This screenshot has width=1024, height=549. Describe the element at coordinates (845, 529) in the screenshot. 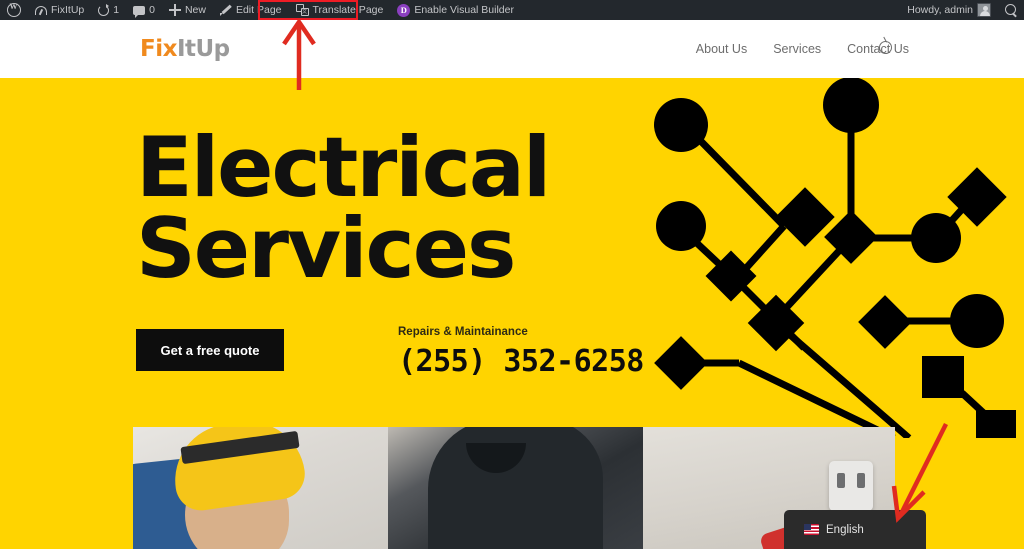

I see `language-switcher-label: English` at that location.